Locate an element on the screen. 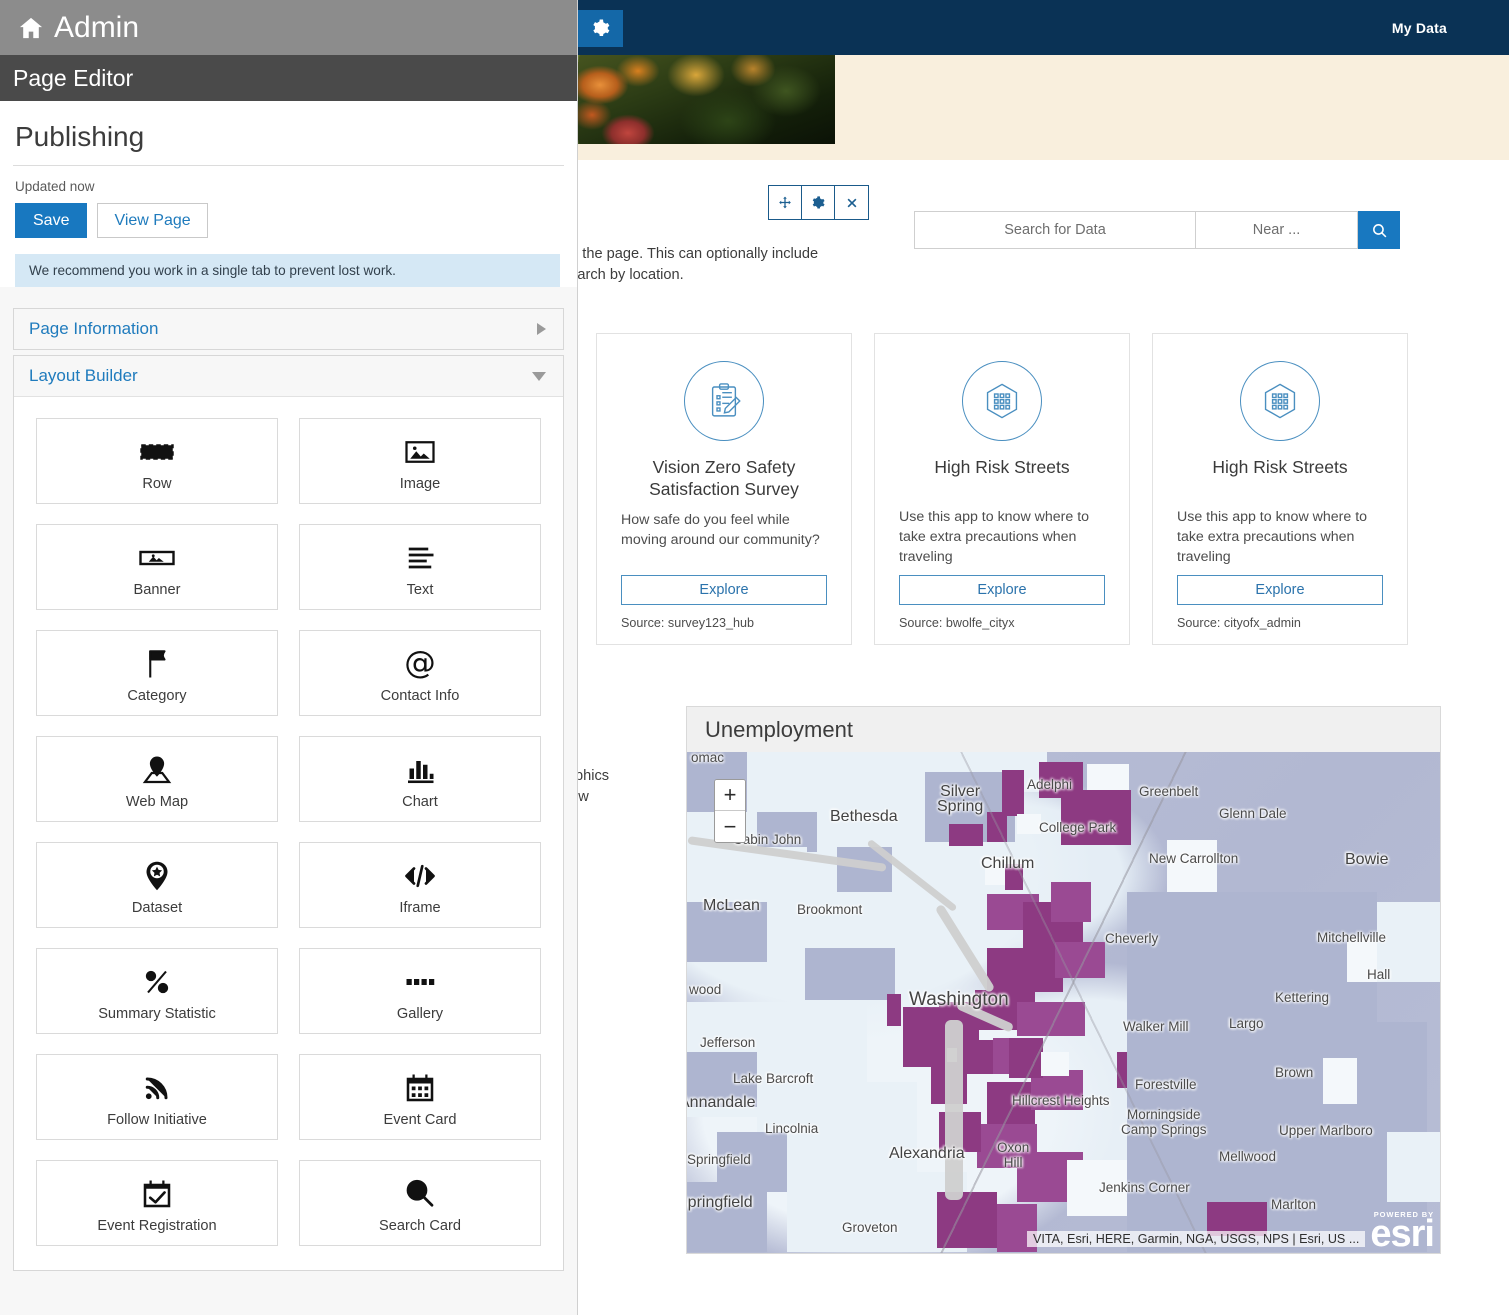 The width and height of the screenshot is (1509, 1315). tile-label: Image is located at coordinates (420, 484).